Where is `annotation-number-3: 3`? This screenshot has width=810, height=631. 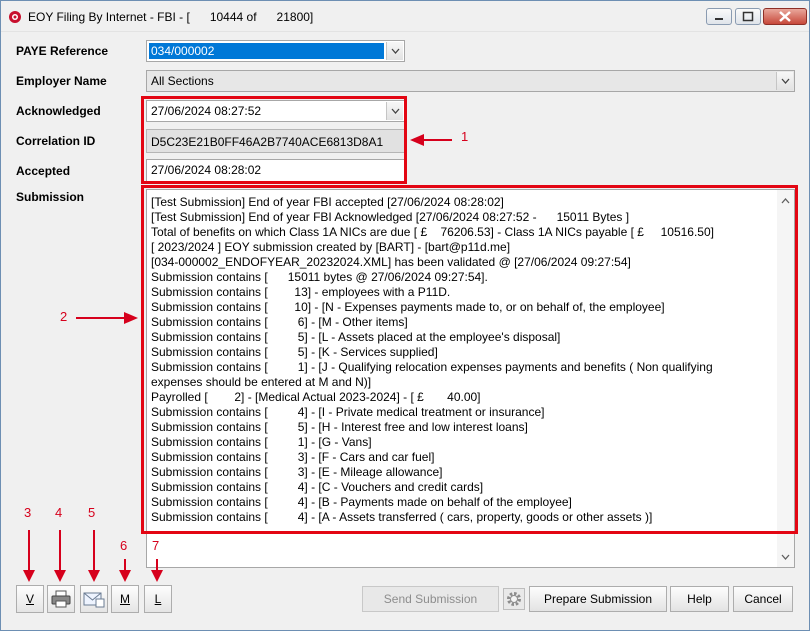 annotation-number-3: 3 is located at coordinates (28, 512).